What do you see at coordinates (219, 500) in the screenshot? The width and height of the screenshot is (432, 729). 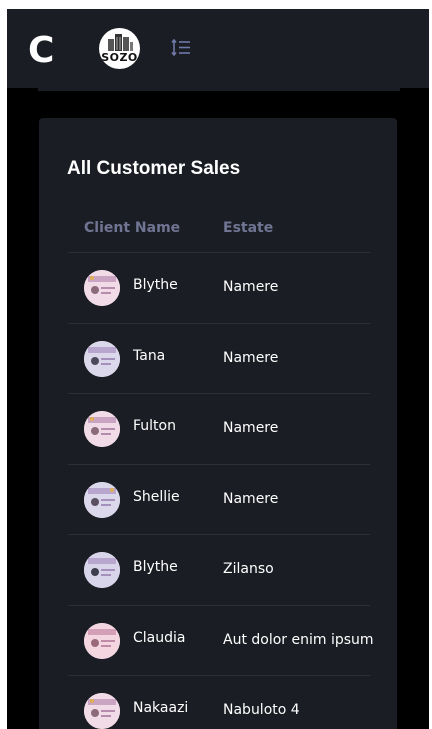 I see `table-row: Shellie Namere` at bounding box center [219, 500].